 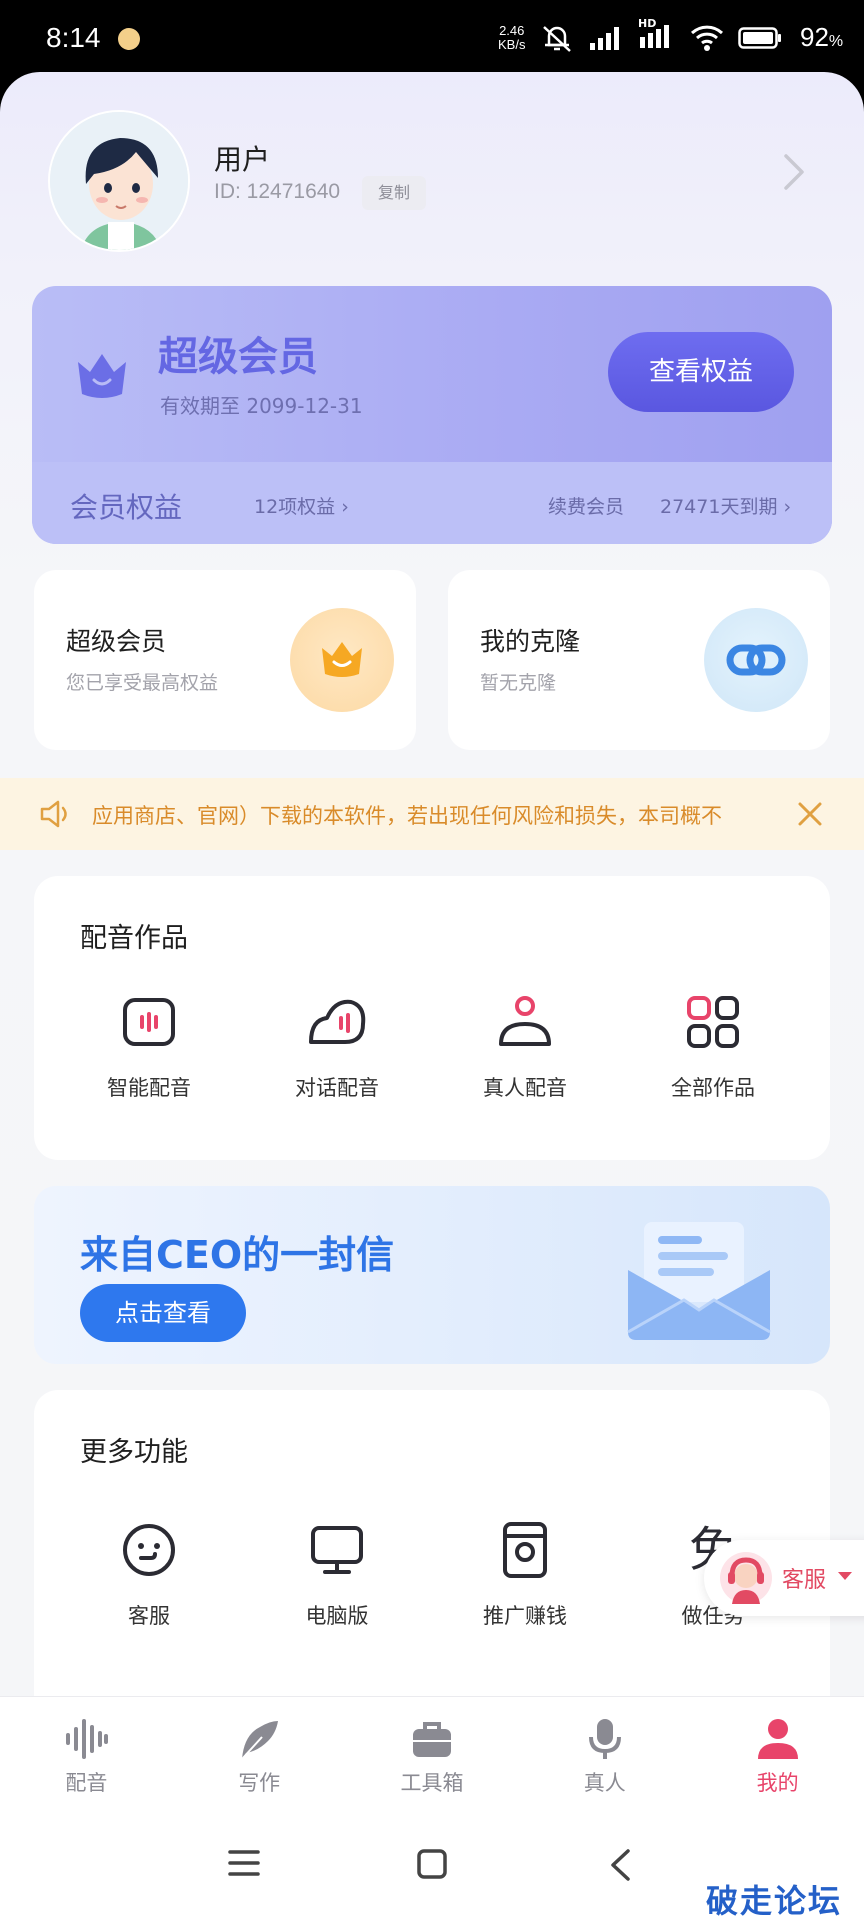 What do you see at coordinates (102, 376) in the screenshot?
I see `crown-icon` at bounding box center [102, 376].